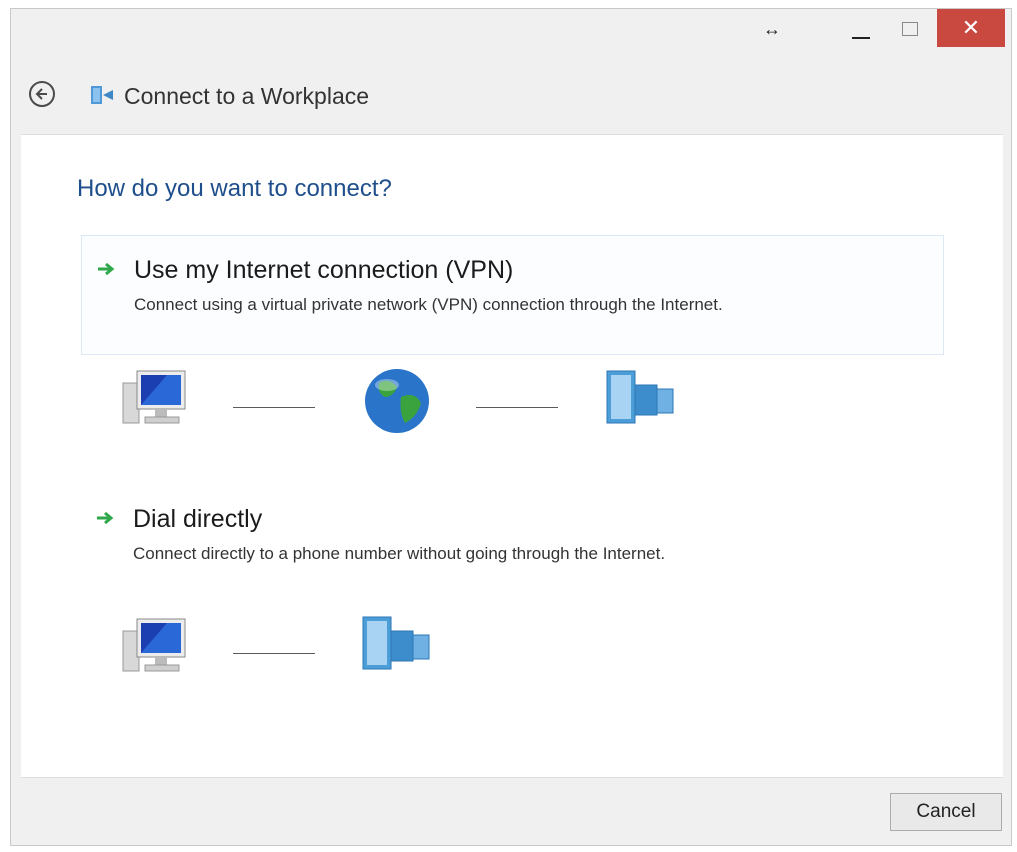 Image resolution: width=1017 pixels, height=852 pixels. Describe the element at coordinates (102, 95) in the screenshot. I see `workplace-icon` at that location.